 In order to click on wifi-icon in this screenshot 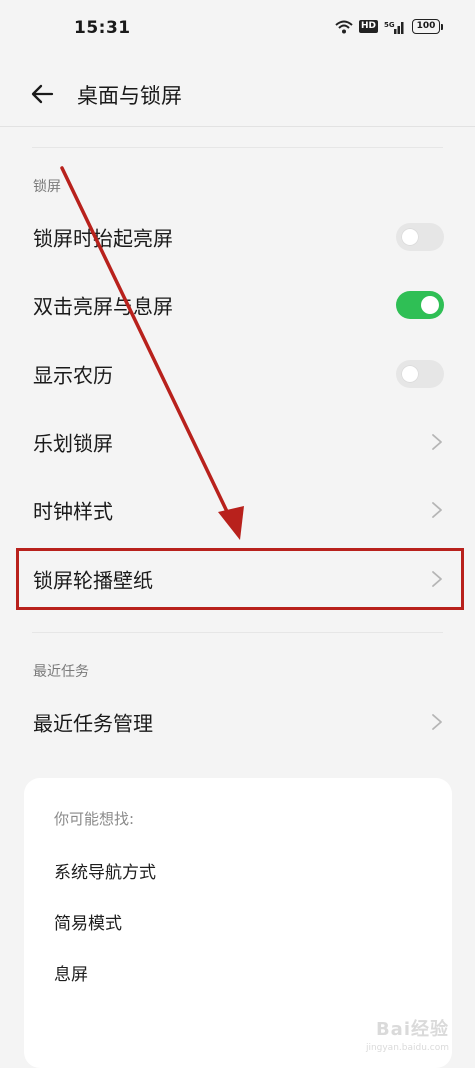, I will do `click(344, 26)`.